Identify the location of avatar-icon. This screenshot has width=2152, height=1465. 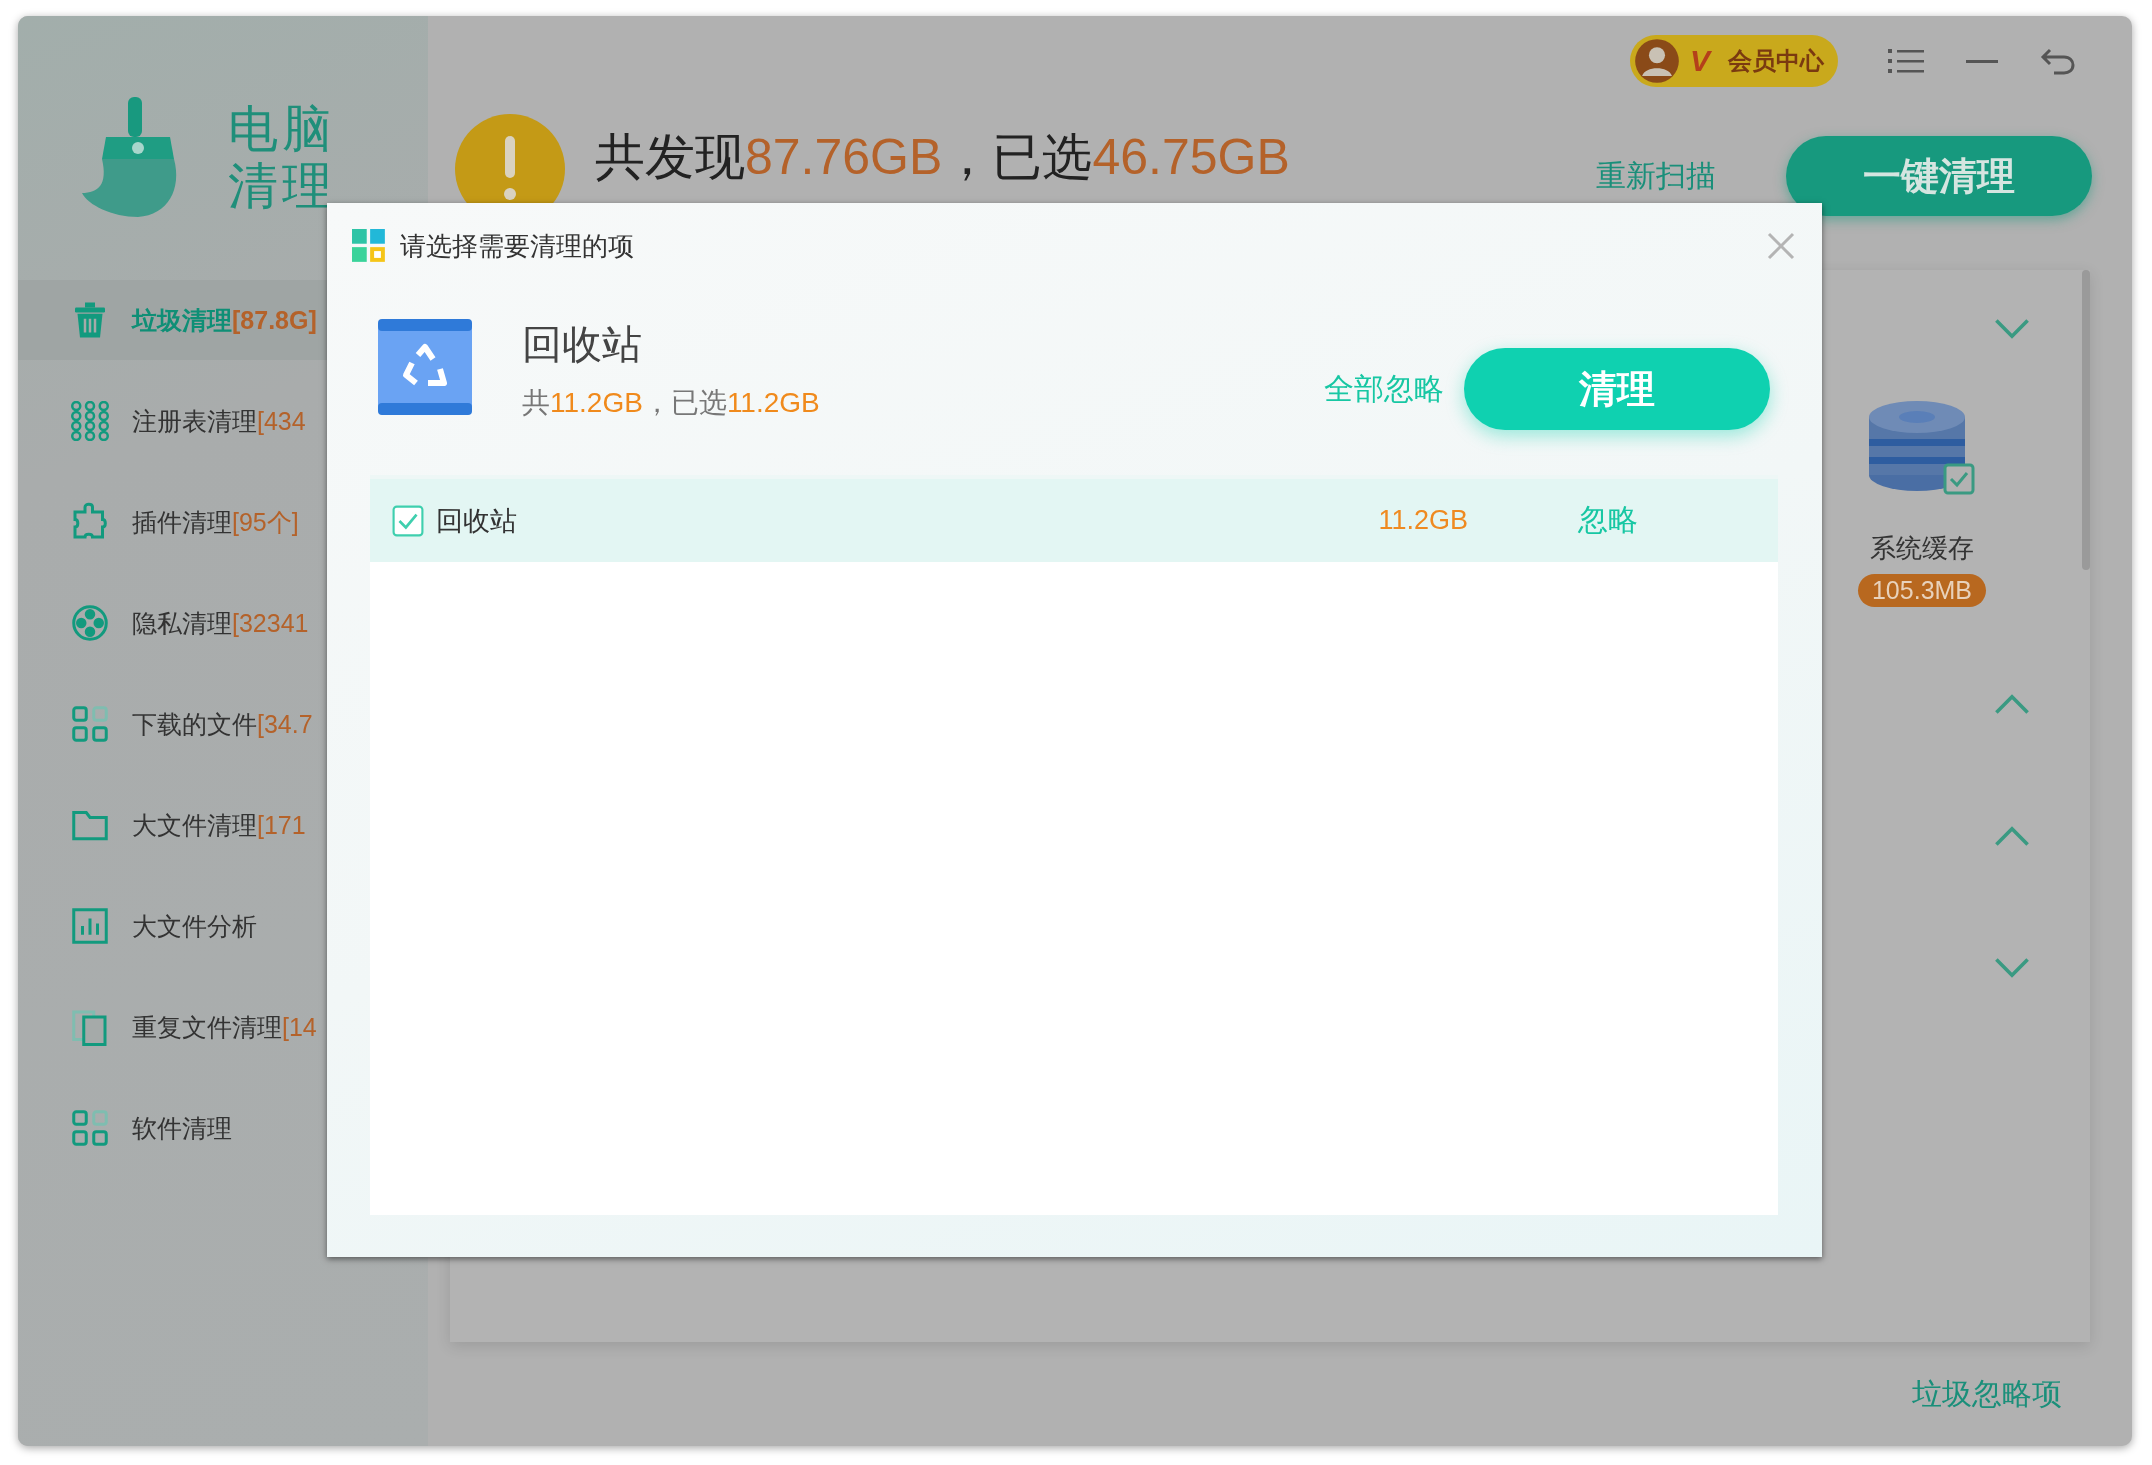
(1657, 61).